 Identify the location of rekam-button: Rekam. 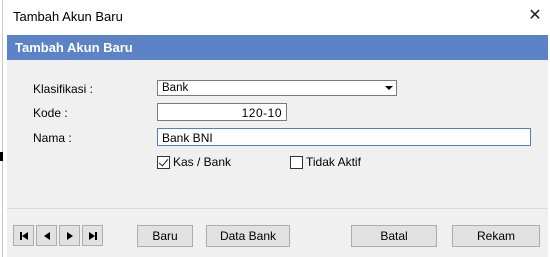
(496, 236).